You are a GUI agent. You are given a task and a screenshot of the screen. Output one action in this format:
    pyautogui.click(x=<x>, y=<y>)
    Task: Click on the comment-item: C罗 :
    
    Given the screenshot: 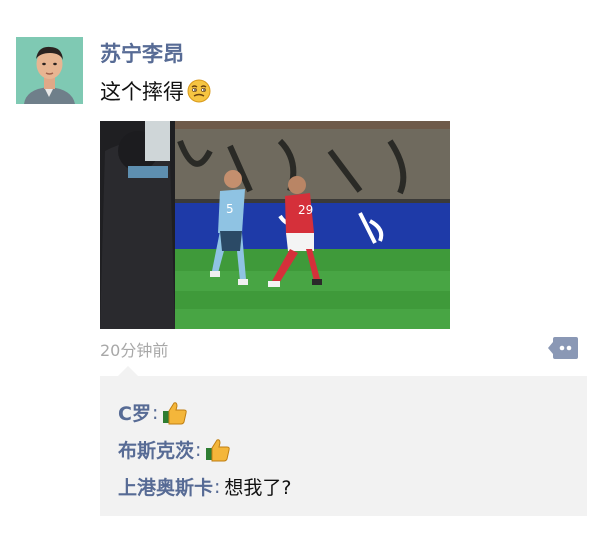 What is the action you would take?
    pyautogui.click(x=343, y=412)
    